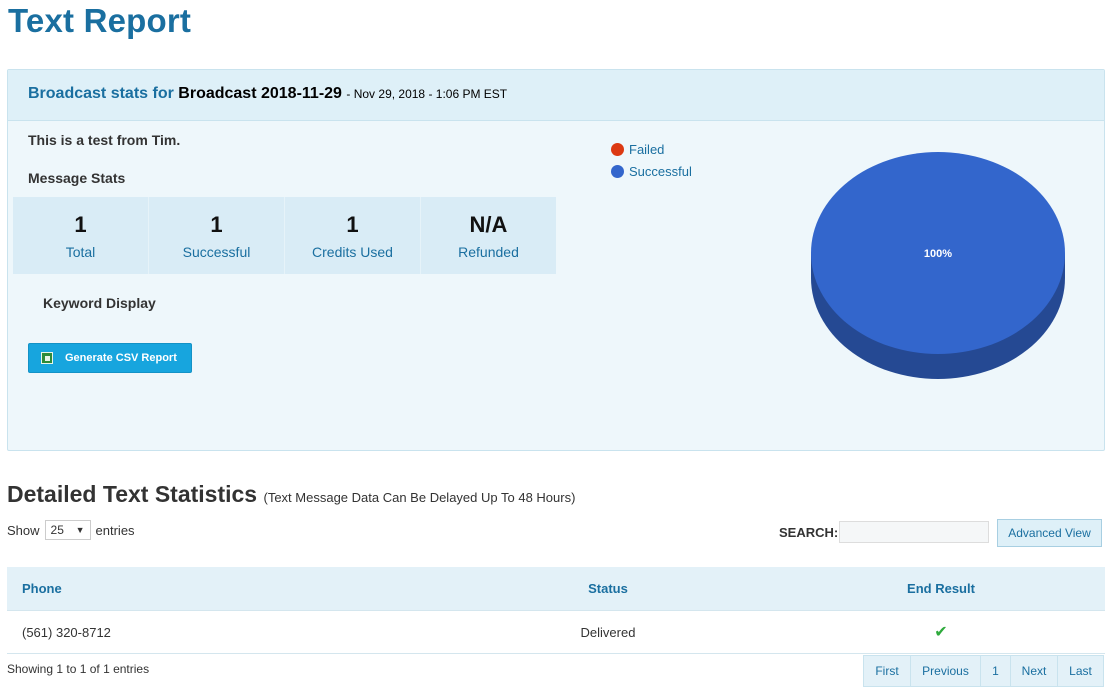 The width and height of the screenshot is (1115, 695). Describe the element at coordinates (352, 252) in the screenshot. I see `stat-label: Credits Used` at that location.